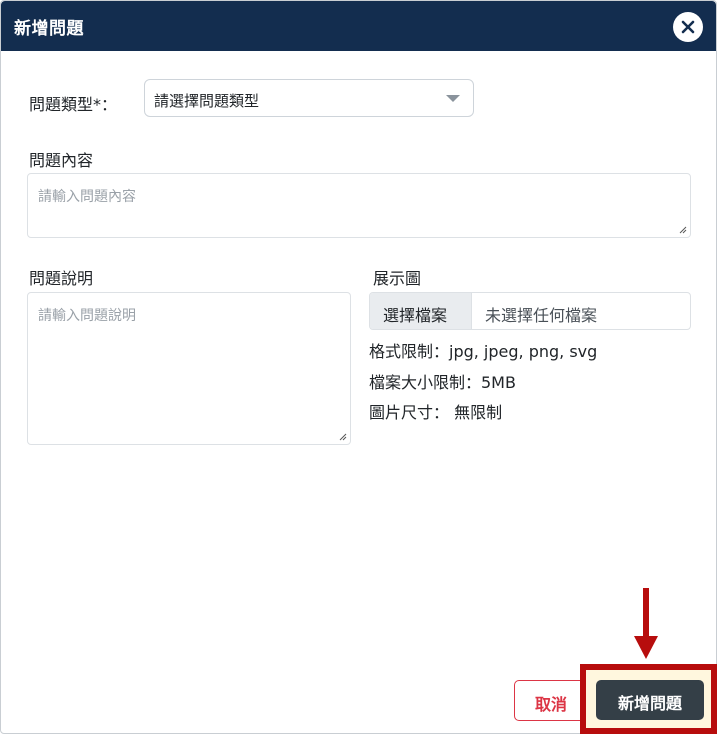 The image size is (717, 734). Describe the element at coordinates (207, 101) in the screenshot. I see `question-type-selected-value: 請選擇問題類型` at that location.